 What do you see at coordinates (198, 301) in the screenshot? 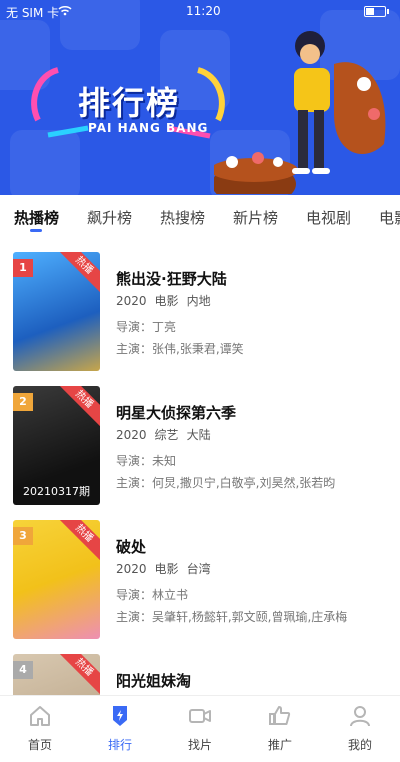
I see `region: 内地` at bounding box center [198, 301].